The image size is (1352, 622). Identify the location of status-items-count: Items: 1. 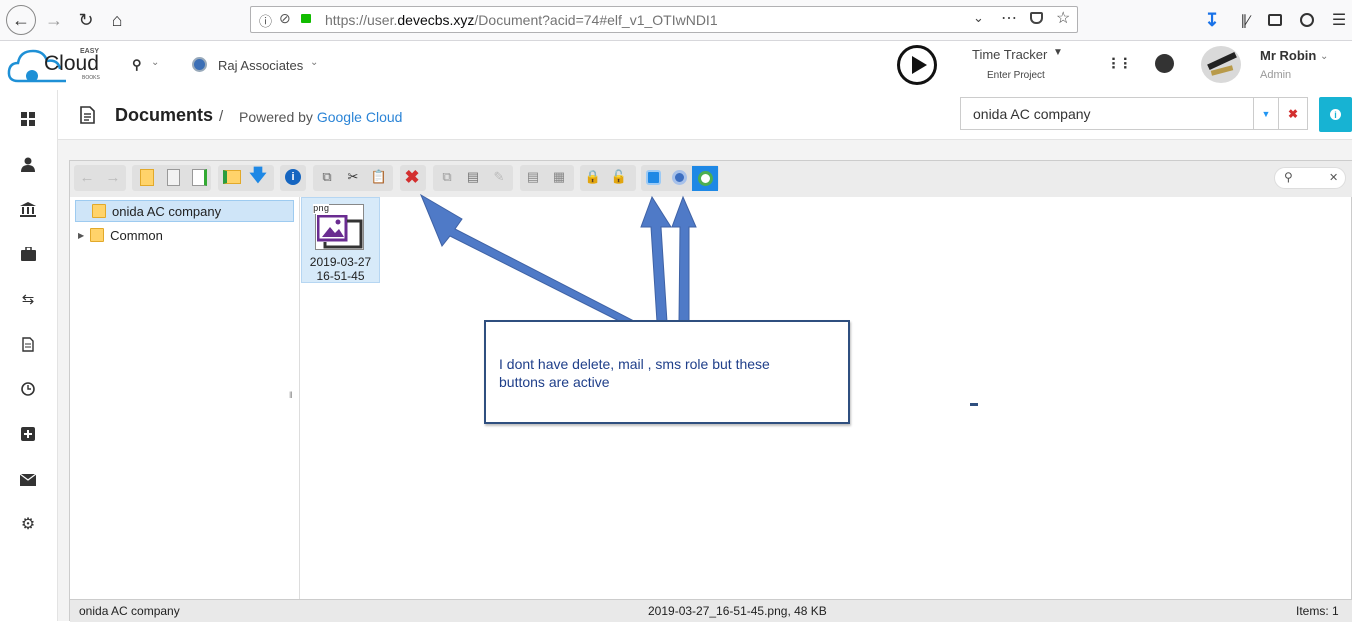
(1317, 611).